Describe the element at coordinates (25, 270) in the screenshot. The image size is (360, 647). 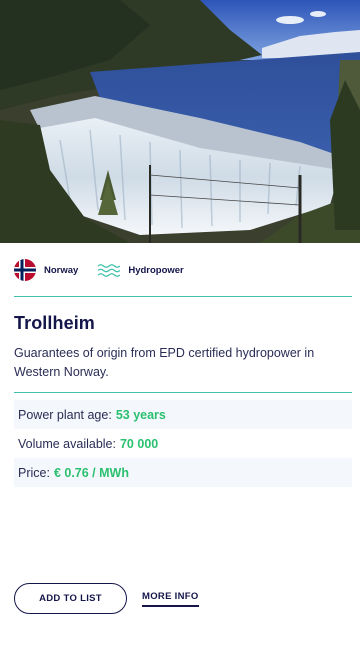
I see `norway-flag-icon` at that location.